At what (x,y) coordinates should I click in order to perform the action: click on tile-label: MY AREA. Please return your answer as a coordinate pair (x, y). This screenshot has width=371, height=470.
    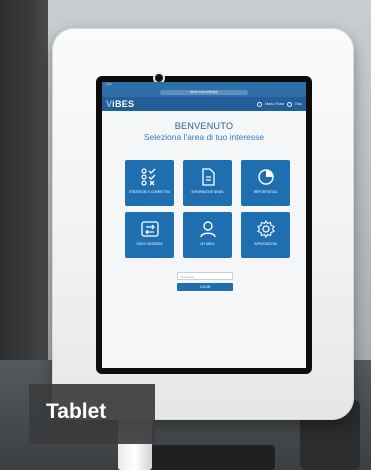
    Looking at the image, I should click on (207, 244).